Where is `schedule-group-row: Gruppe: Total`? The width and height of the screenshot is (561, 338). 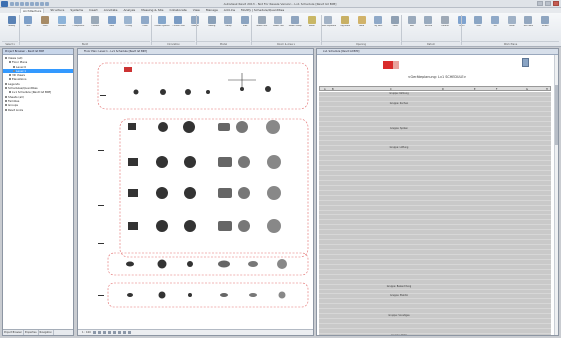 schedule-group-row: Gruppe: Total is located at coordinates (435, 334).